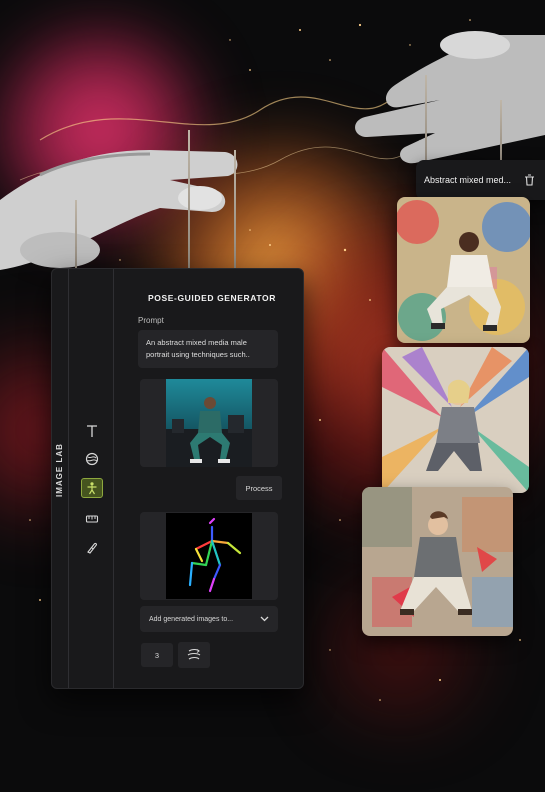 The image size is (545, 792). Describe the element at coordinates (151, 320) in the screenshot. I see `prompt-label: Prompt` at that location.